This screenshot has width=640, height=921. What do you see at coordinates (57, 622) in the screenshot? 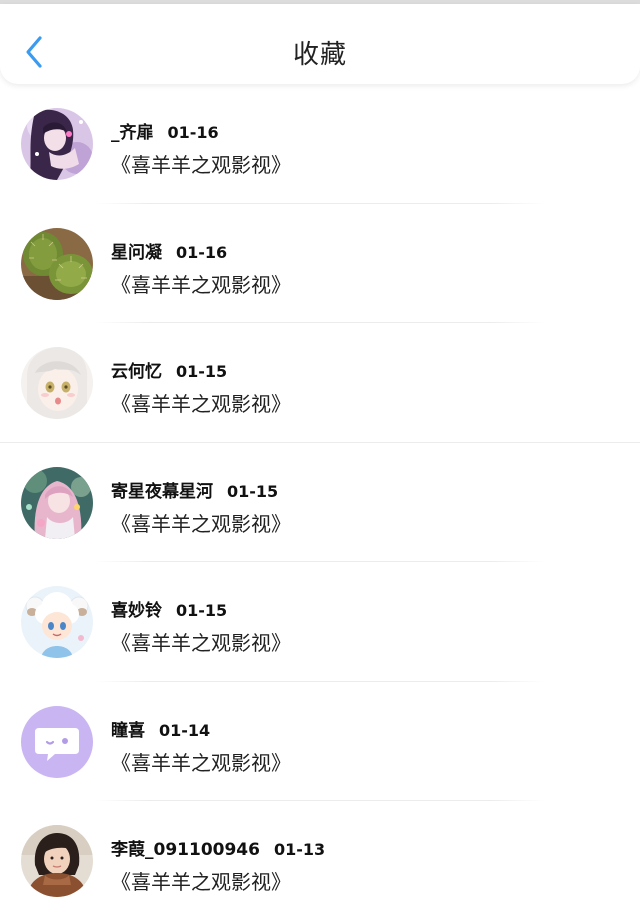
I see `sheep-chibi-avatar` at bounding box center [57, 622].